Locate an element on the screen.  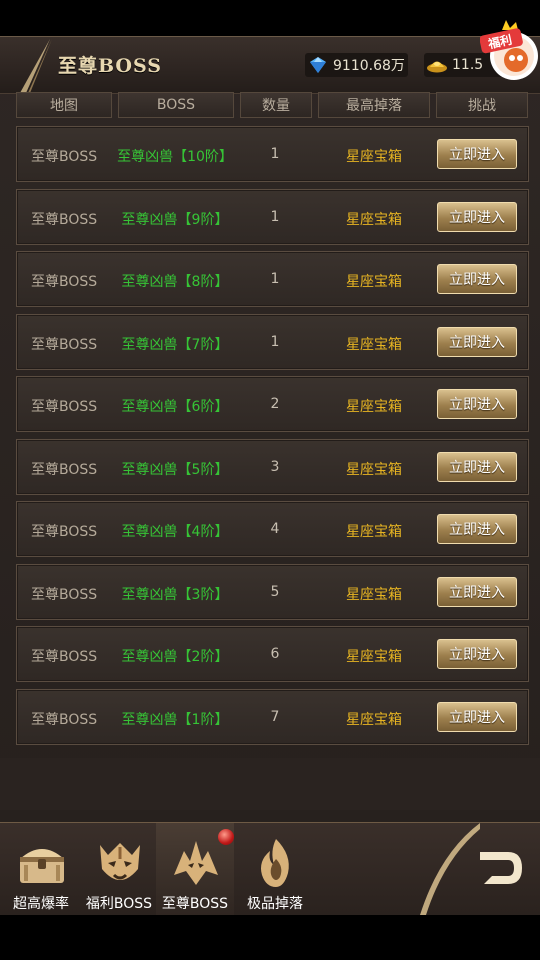
table-row: 至尊BOSS 至尊凶兽【10阶】 1 星座宝箱 立即进入 is located at coordinates (272, 154).